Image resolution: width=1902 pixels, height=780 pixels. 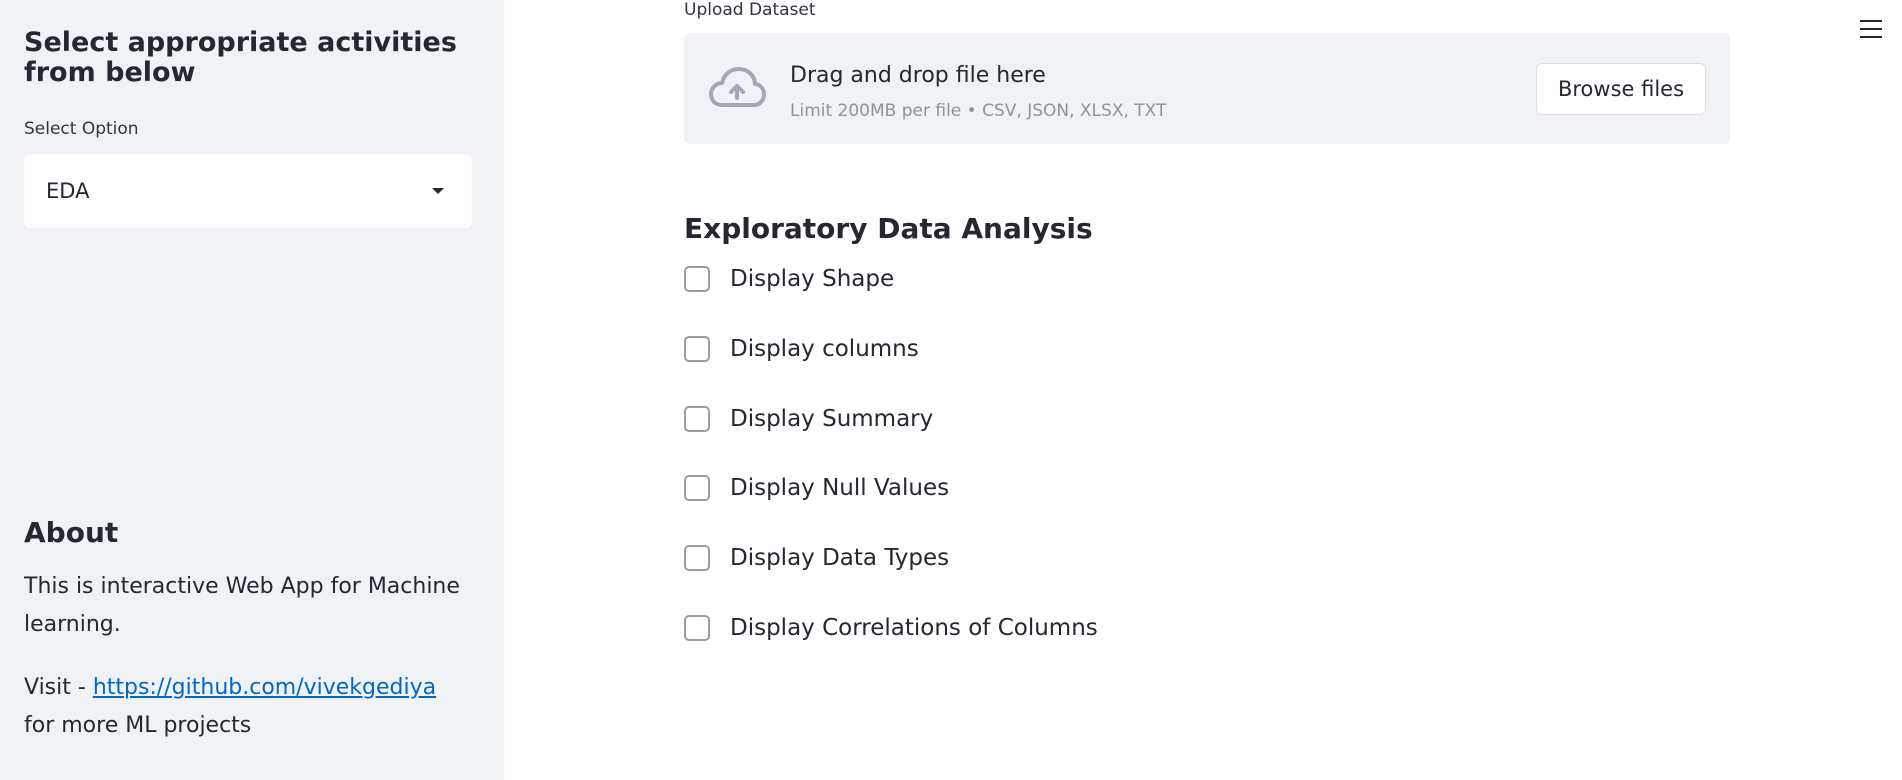 I want to click on github-link: https://github.com/vivekgediya, so click(x=264, y=687).